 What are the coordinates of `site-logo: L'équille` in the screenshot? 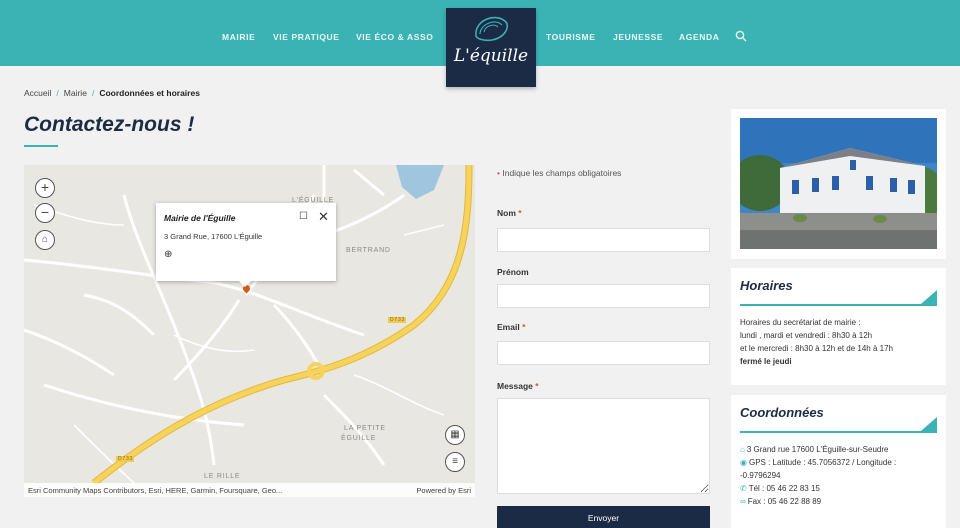 It's located at (491, 47).